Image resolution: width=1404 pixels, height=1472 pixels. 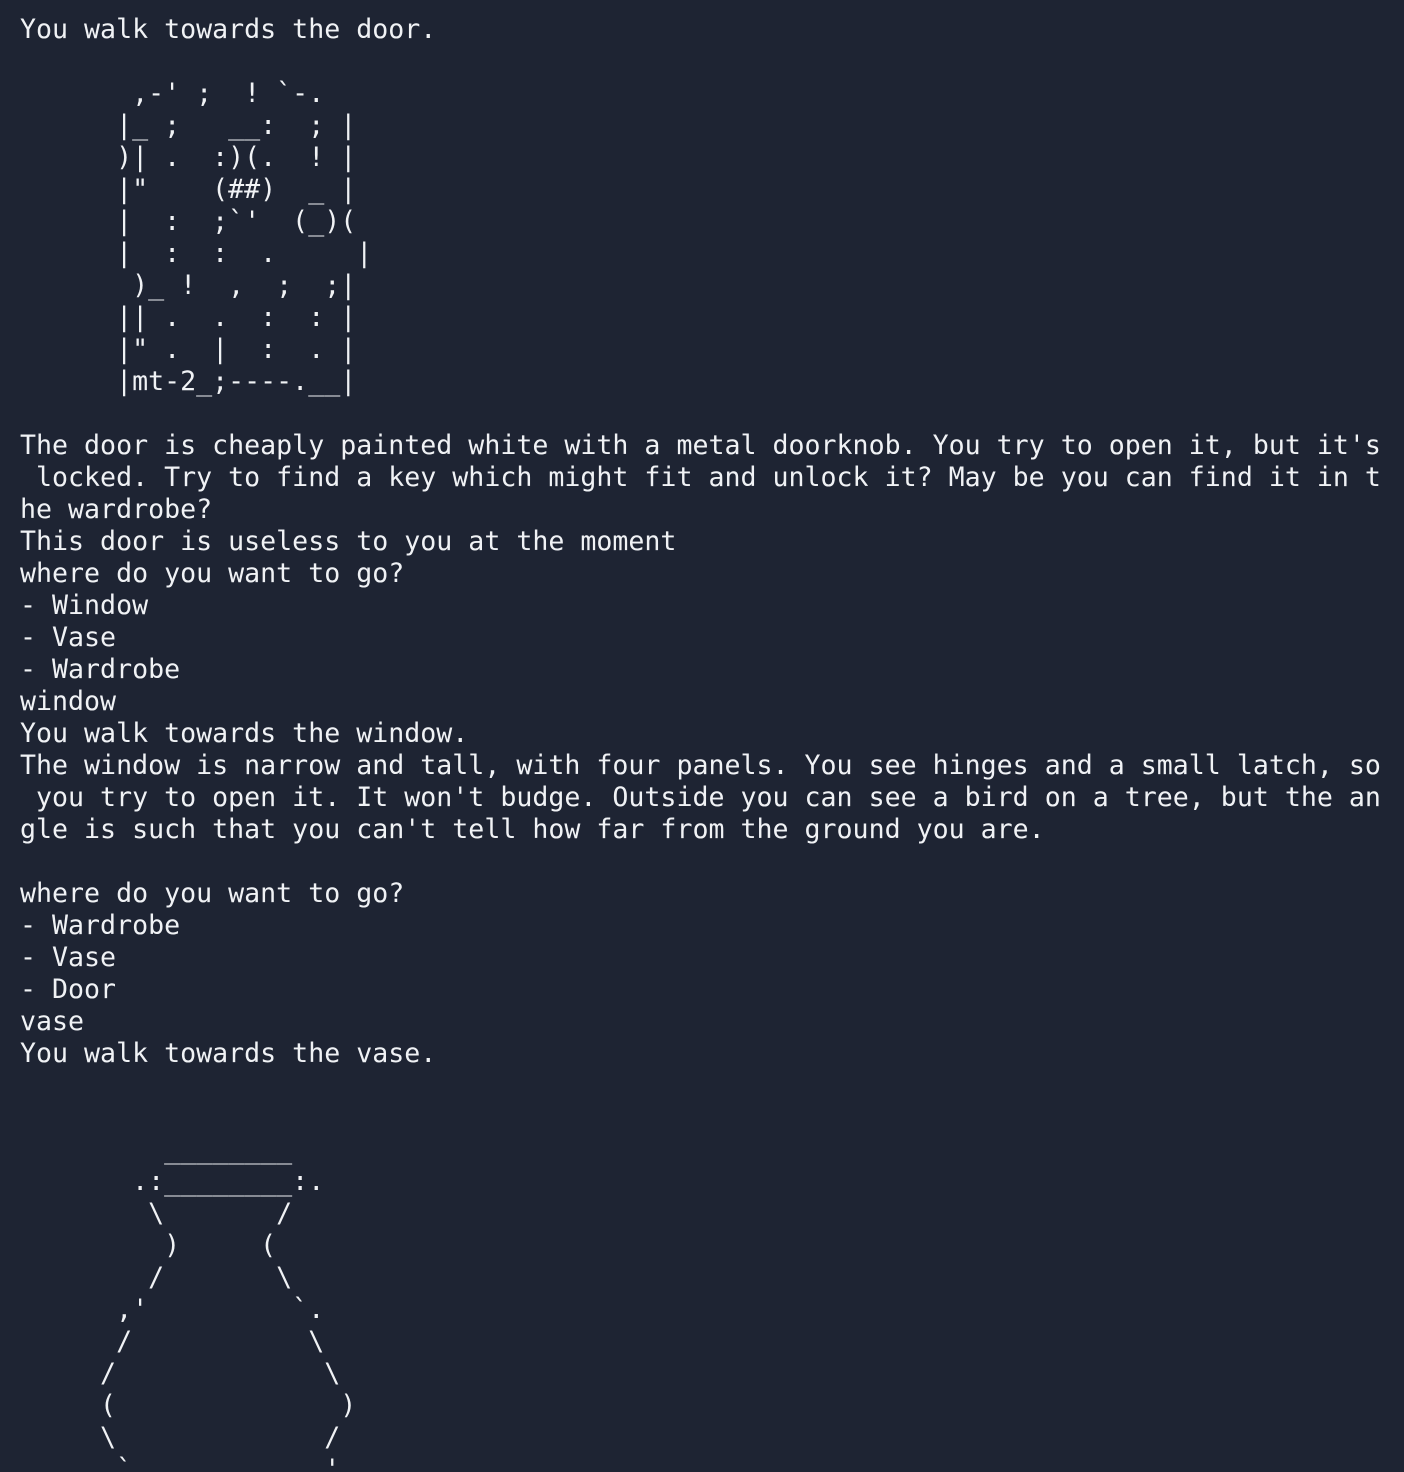 I want to click on door-ascii-art: |_ ; __: ; |, so click(x=188, y=125).